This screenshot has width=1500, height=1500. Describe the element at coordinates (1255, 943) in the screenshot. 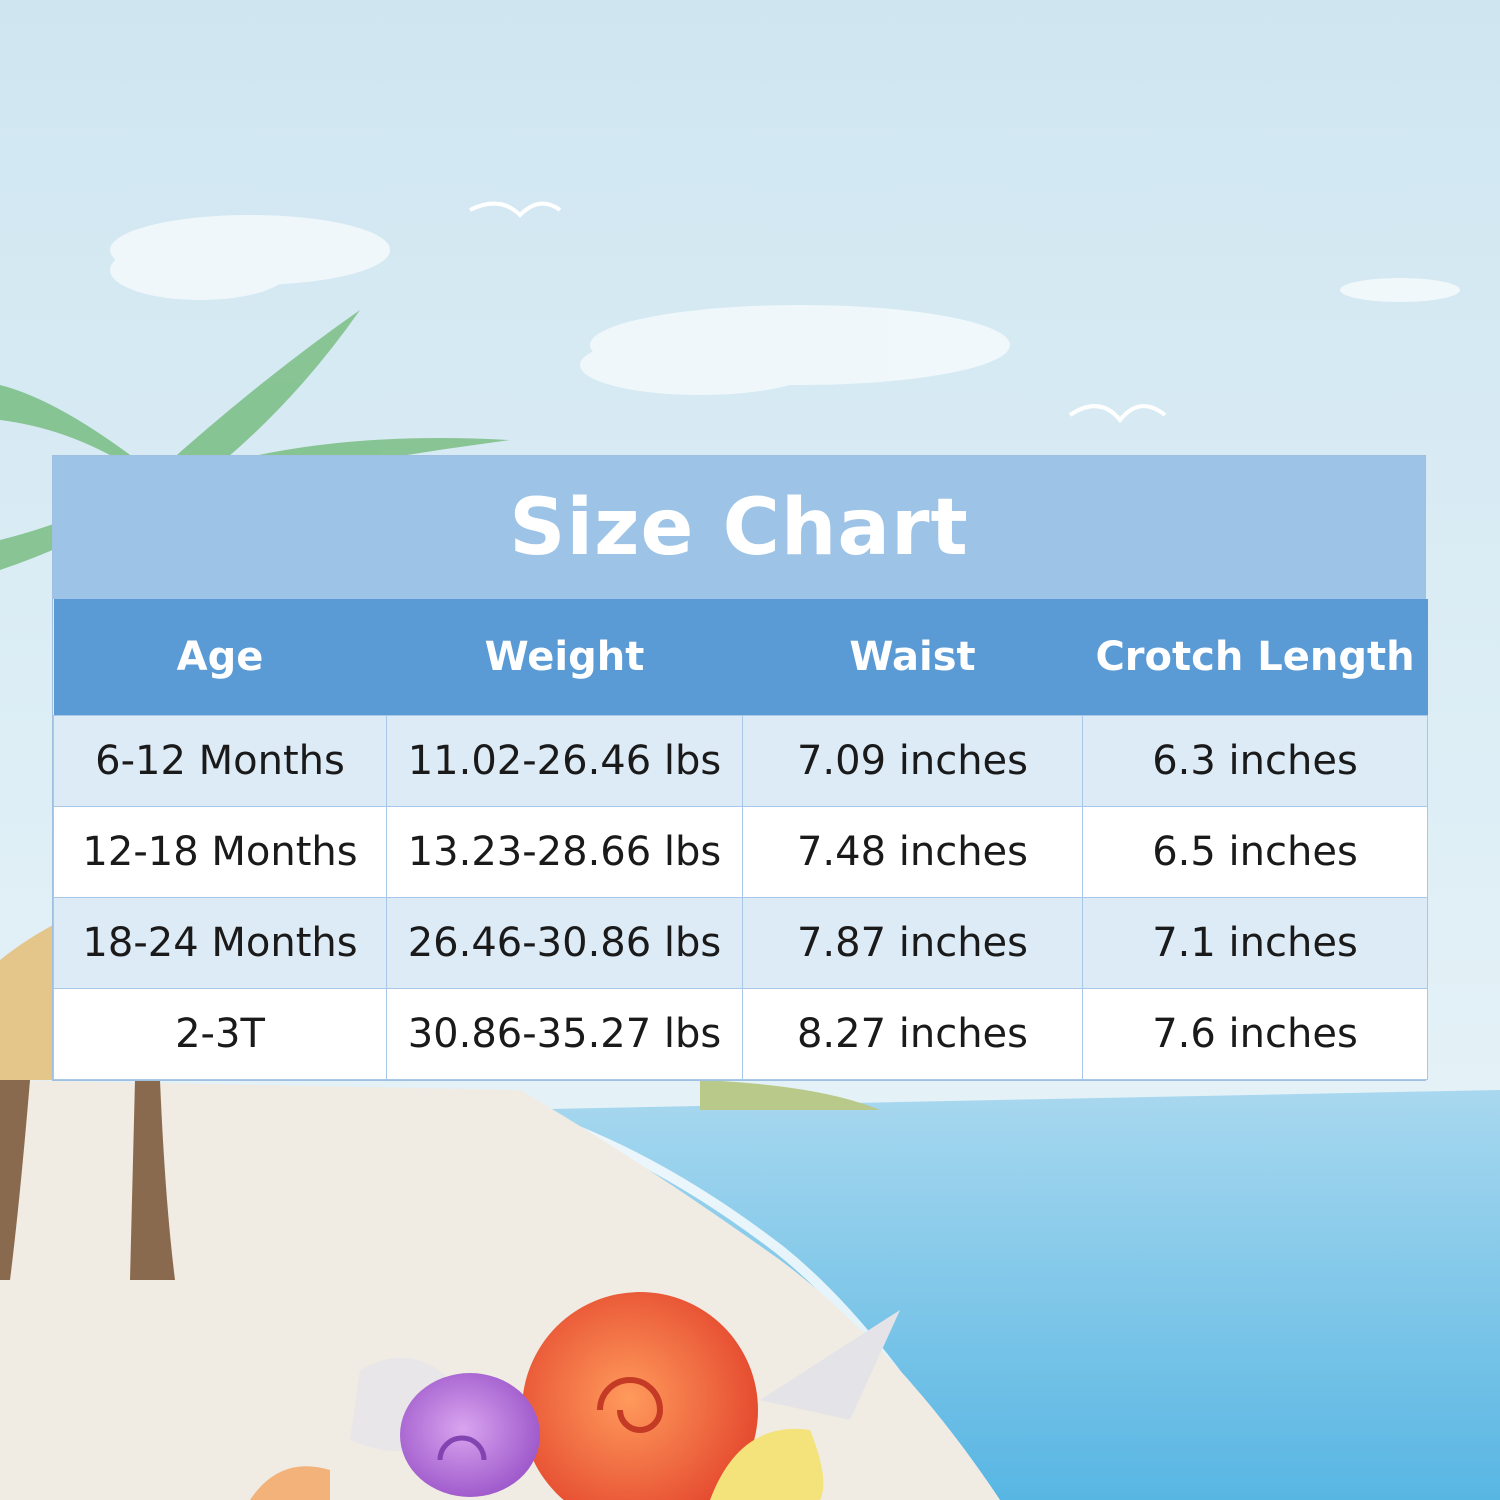

I see `crotch-length-cell: 7.1 inches` at that location.